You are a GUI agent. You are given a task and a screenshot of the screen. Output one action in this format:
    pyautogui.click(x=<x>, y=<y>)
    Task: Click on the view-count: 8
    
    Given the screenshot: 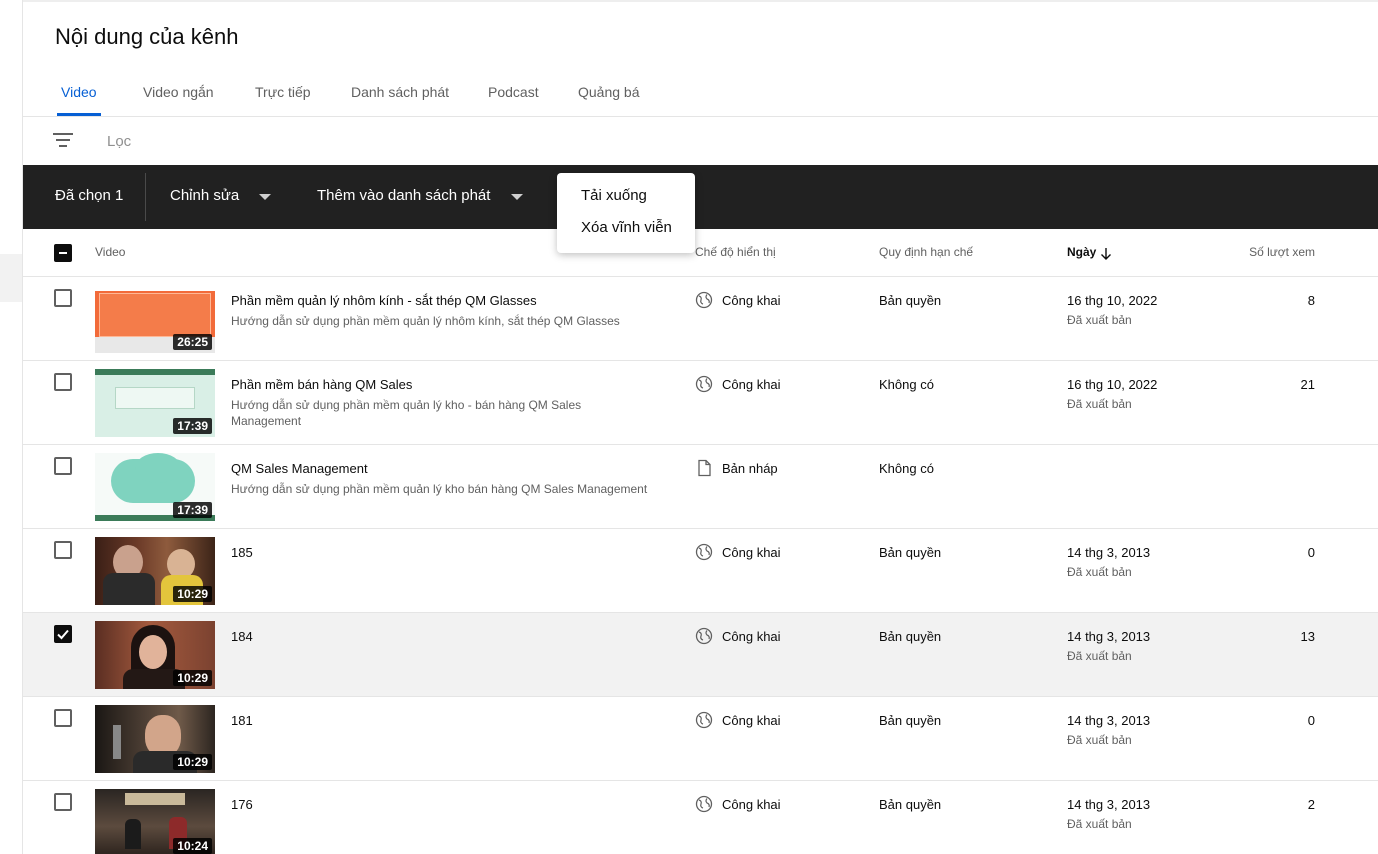 What is the action you would take?
    pyautogui.click(x=1311, y=300)
    